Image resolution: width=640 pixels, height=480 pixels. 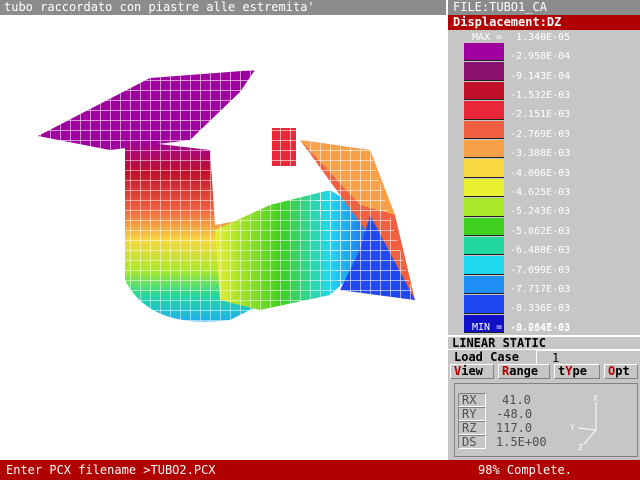 I want to click on menu-type: tYpe, so click(x=577, y=371).